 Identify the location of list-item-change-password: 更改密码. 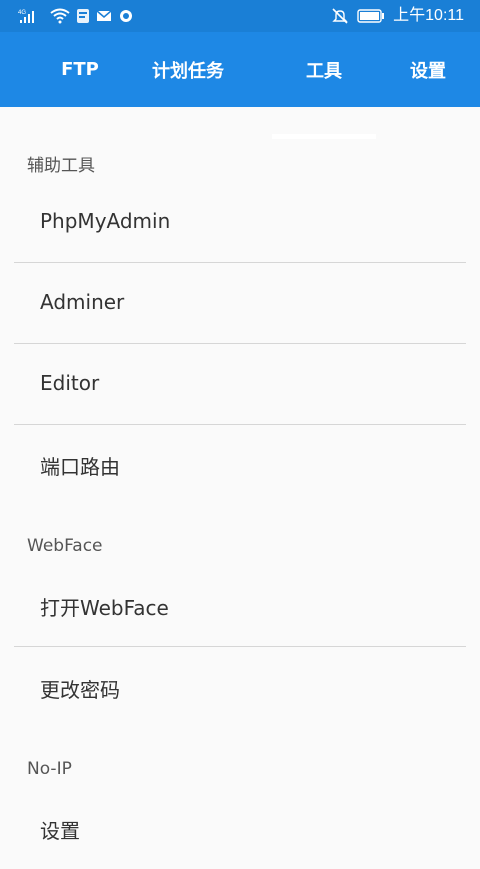
(240, 688).